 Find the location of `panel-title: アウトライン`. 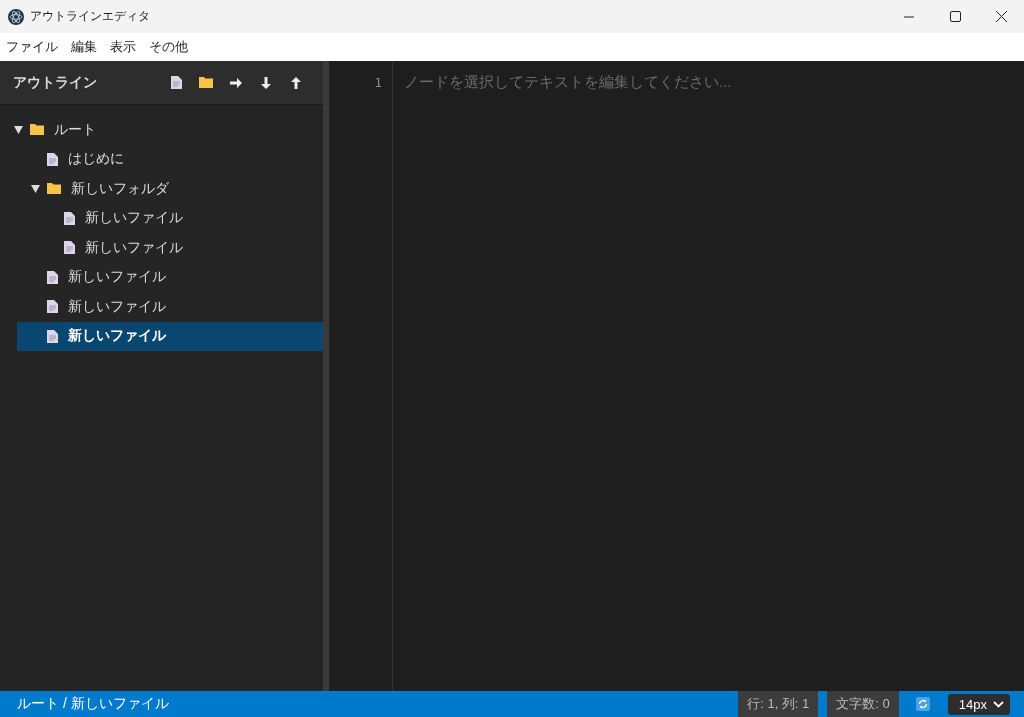

panel-title: アウトライン is located at coordinates (55, 82).